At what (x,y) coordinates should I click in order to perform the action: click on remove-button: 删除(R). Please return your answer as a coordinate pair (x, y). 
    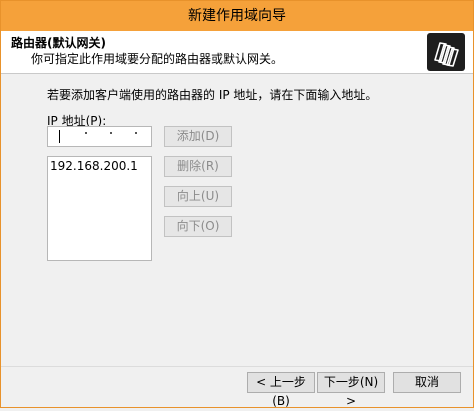
    Looking at the image, I should click on (198, 166).